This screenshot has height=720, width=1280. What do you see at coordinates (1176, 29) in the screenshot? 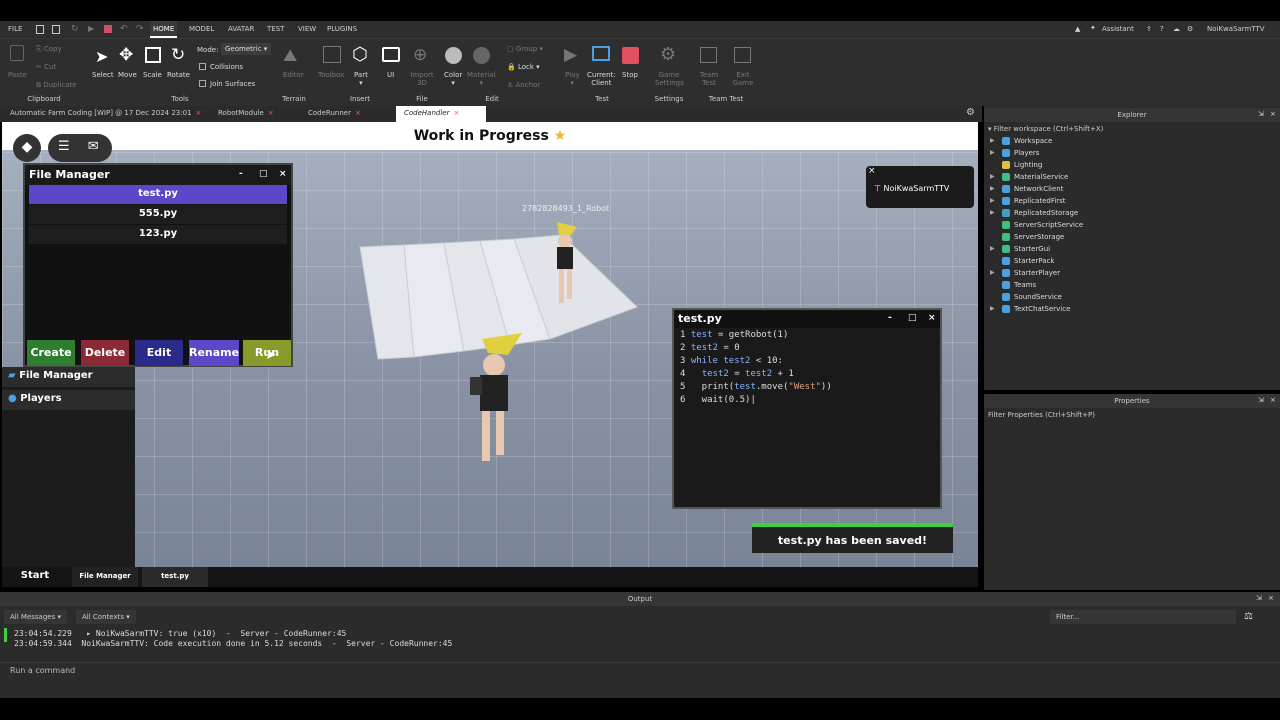
I see `cloud-icon: ☁` at bounding box center [1176, 29].